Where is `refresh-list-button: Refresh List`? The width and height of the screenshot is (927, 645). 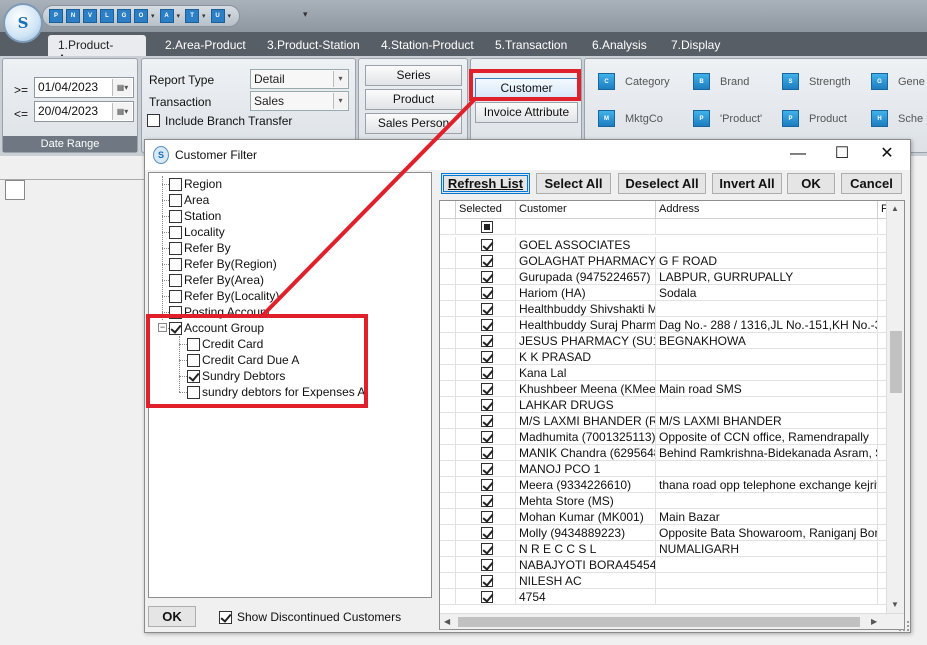 refresh-list-button: Refresh List is located at coordinates (485, 183).